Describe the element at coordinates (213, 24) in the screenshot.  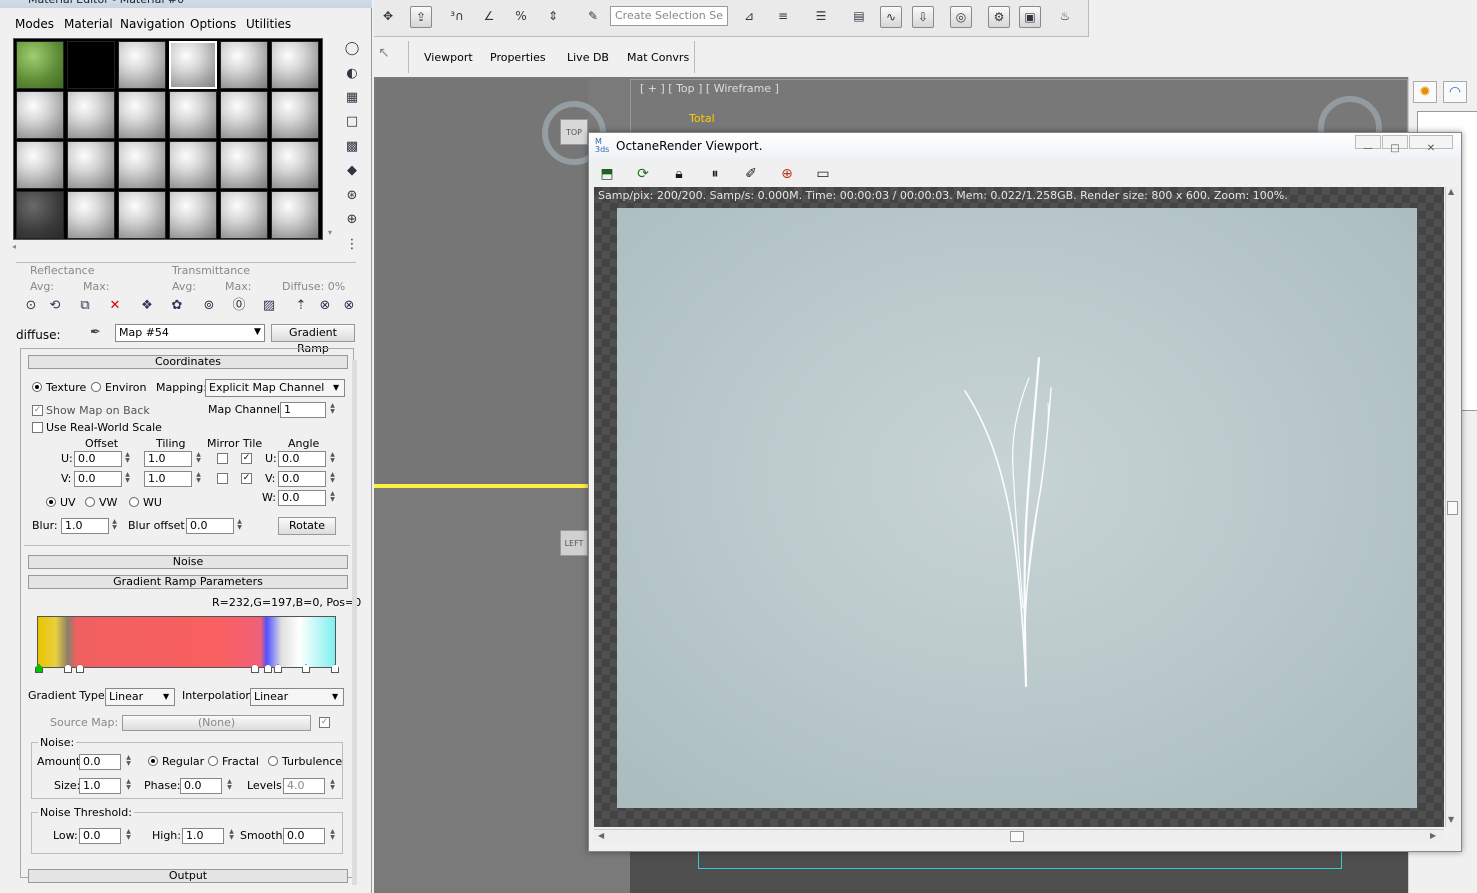
I see `menu-options: Options` at that location.